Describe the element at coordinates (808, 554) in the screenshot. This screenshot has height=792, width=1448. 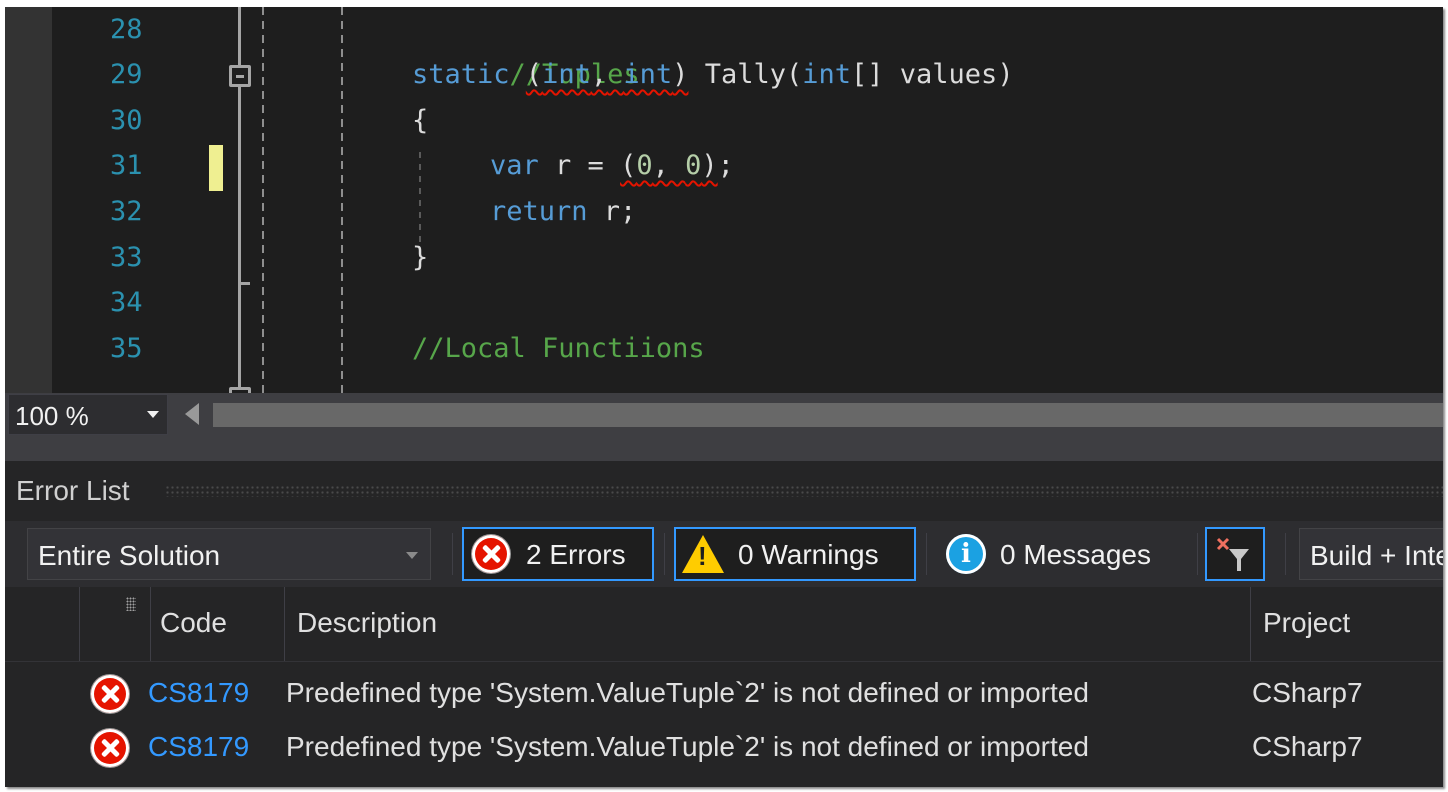
I see `warnings-count-label: 0 Warnings` at that location.